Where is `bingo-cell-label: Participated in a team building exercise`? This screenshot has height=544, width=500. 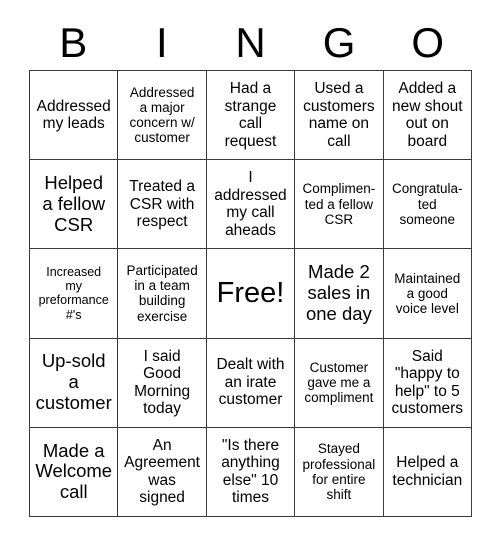
bingo-cell-label: Participated in a team building exercise is located at coordinates (162, 293).